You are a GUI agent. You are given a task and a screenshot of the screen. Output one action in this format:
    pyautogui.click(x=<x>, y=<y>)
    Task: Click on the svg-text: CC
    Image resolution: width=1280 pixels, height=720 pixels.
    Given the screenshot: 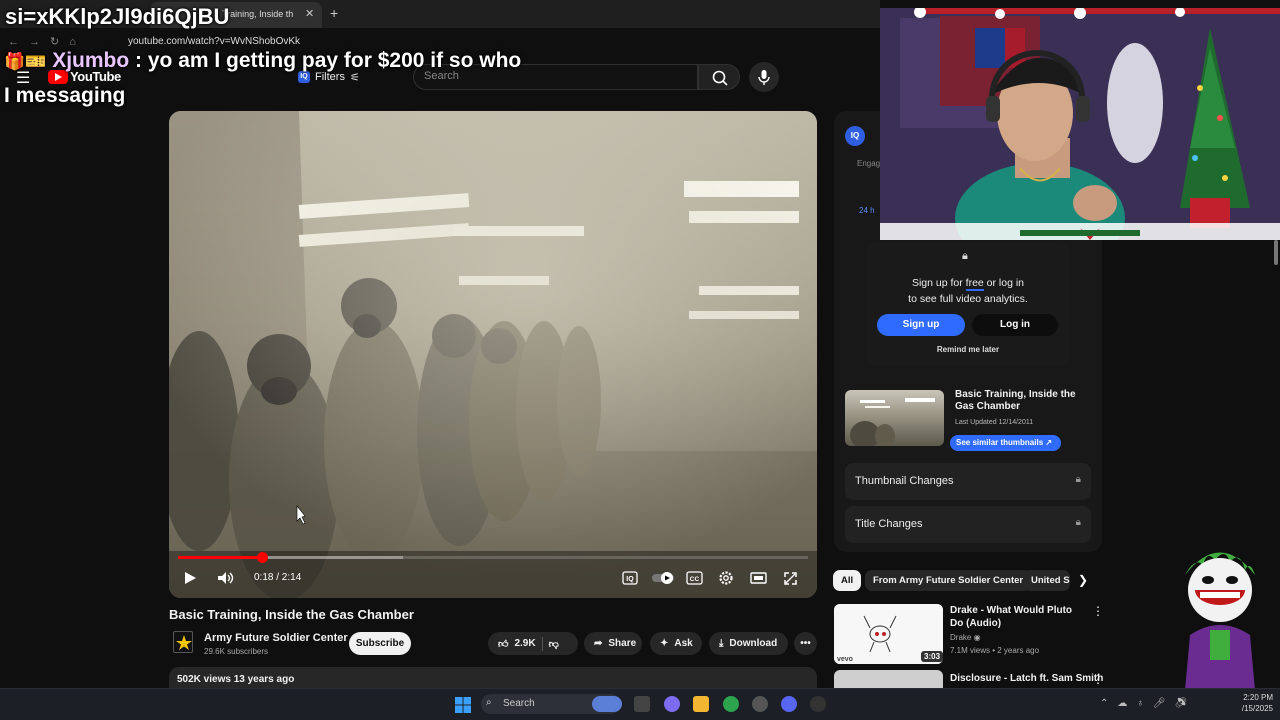 What is the action you would take?
    pyautogui.click(x=695, y=579)
    